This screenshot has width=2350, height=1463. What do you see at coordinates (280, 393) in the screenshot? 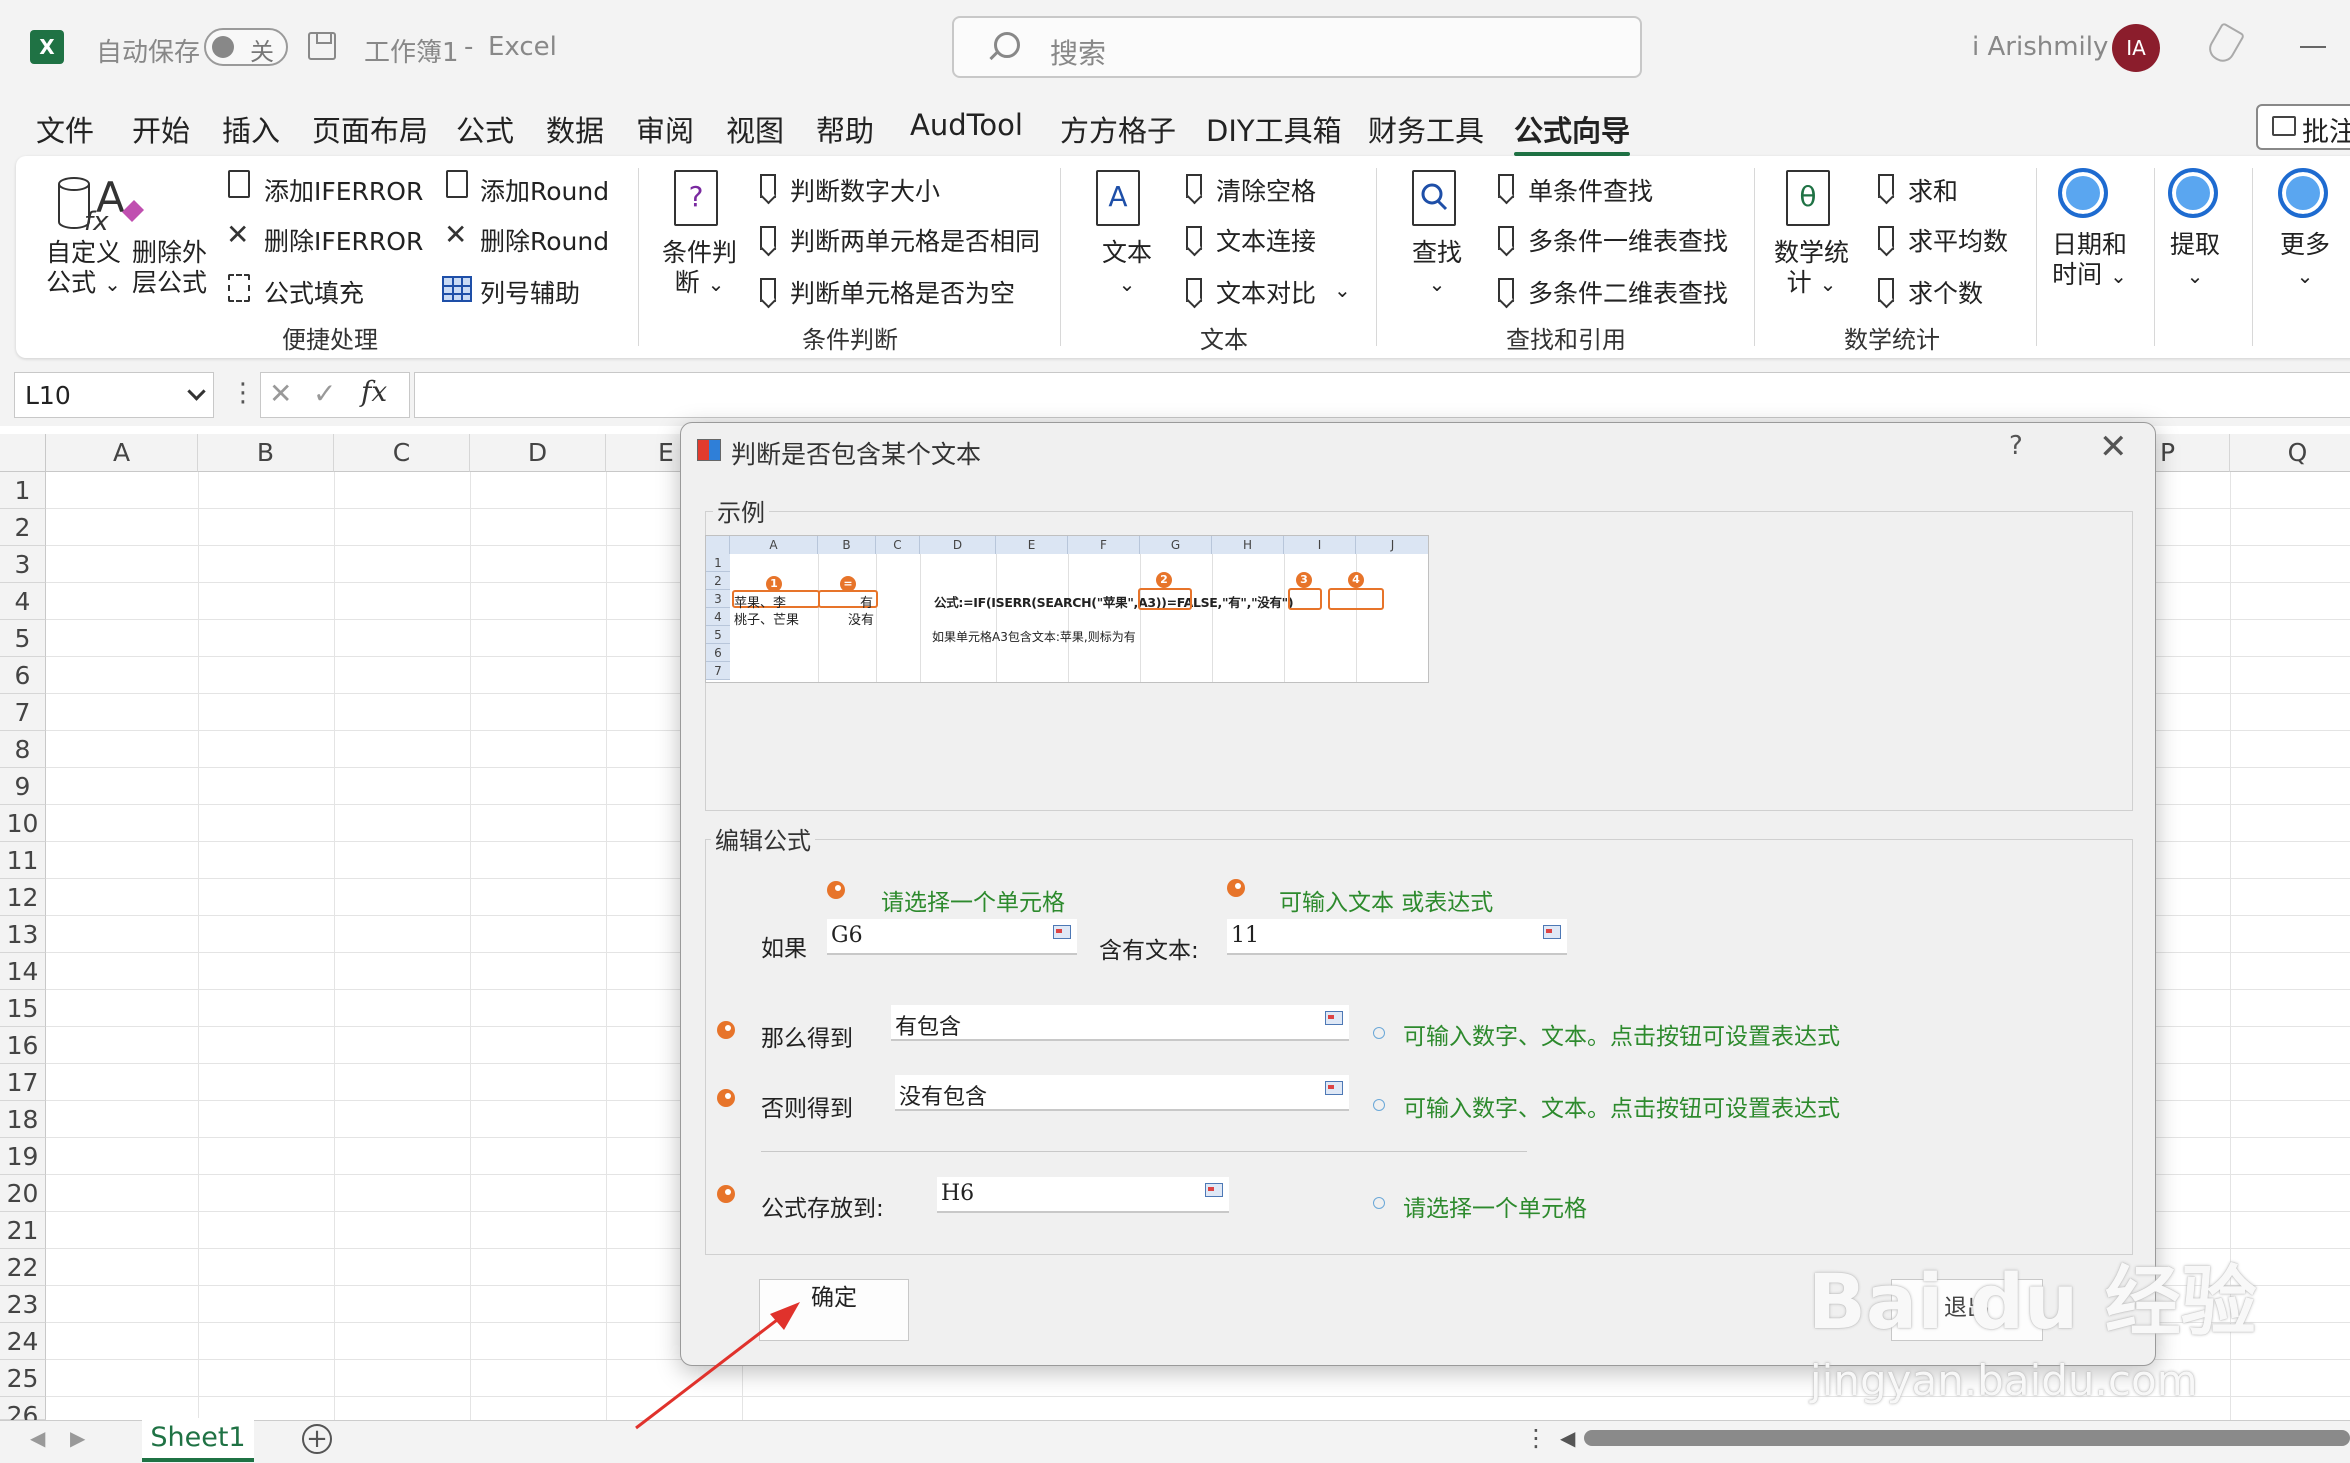
I see `cancel-icon: ✕` at bounding box center [280, 393].